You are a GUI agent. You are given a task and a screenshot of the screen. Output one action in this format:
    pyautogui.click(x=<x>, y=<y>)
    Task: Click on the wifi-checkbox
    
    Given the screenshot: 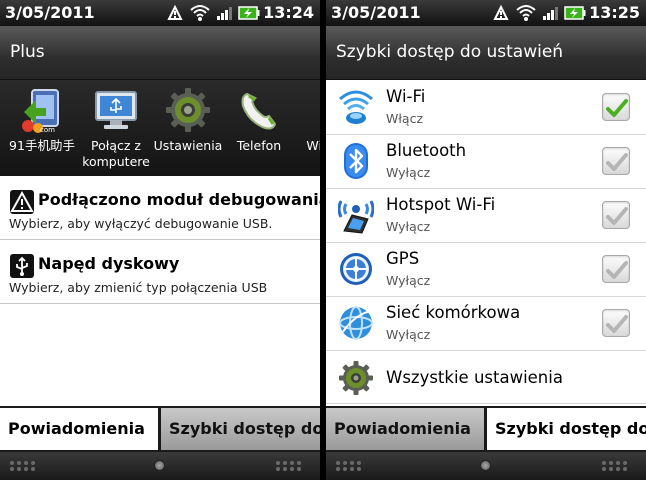 What is the action you would take?
    pyautogui.click(x=616, y=107)
    